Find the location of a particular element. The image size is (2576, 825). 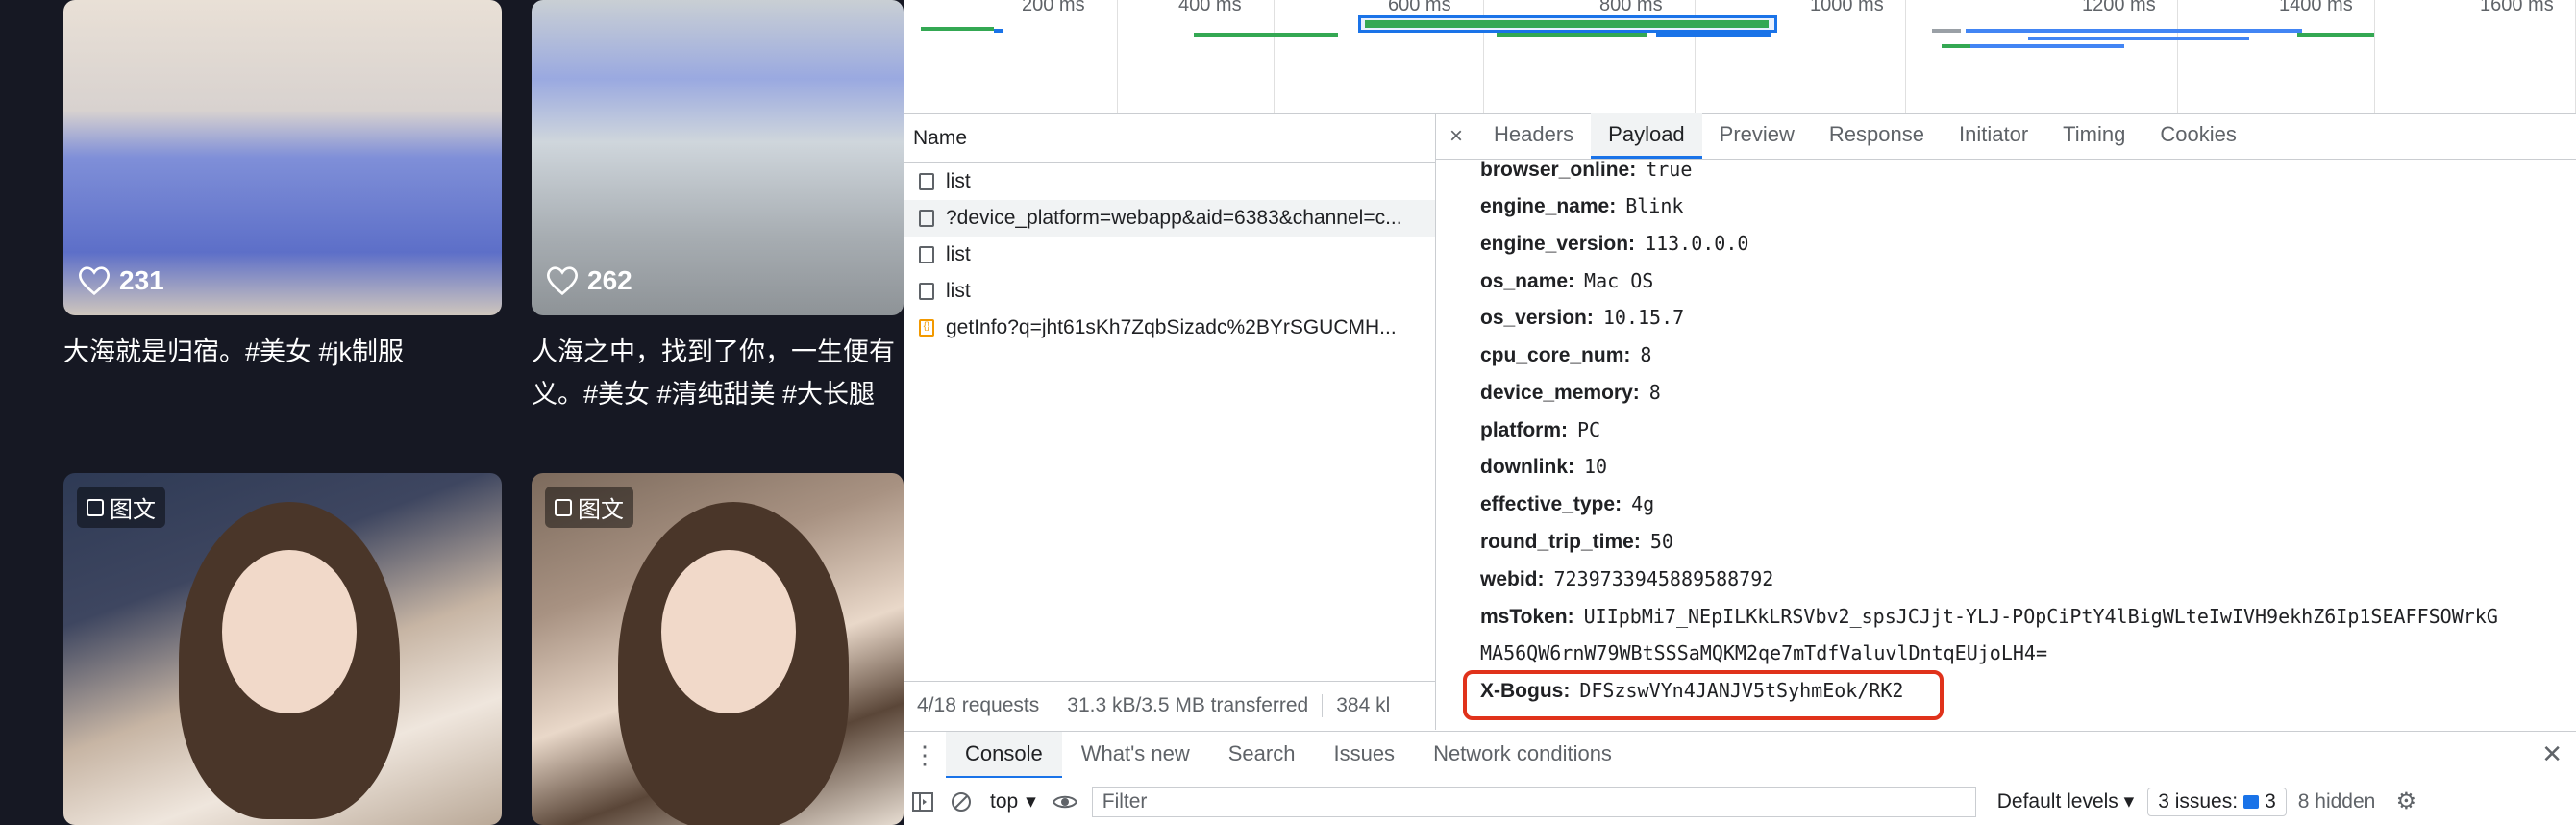

sidebar-toggle-icon is located at coordinates (923, 802).